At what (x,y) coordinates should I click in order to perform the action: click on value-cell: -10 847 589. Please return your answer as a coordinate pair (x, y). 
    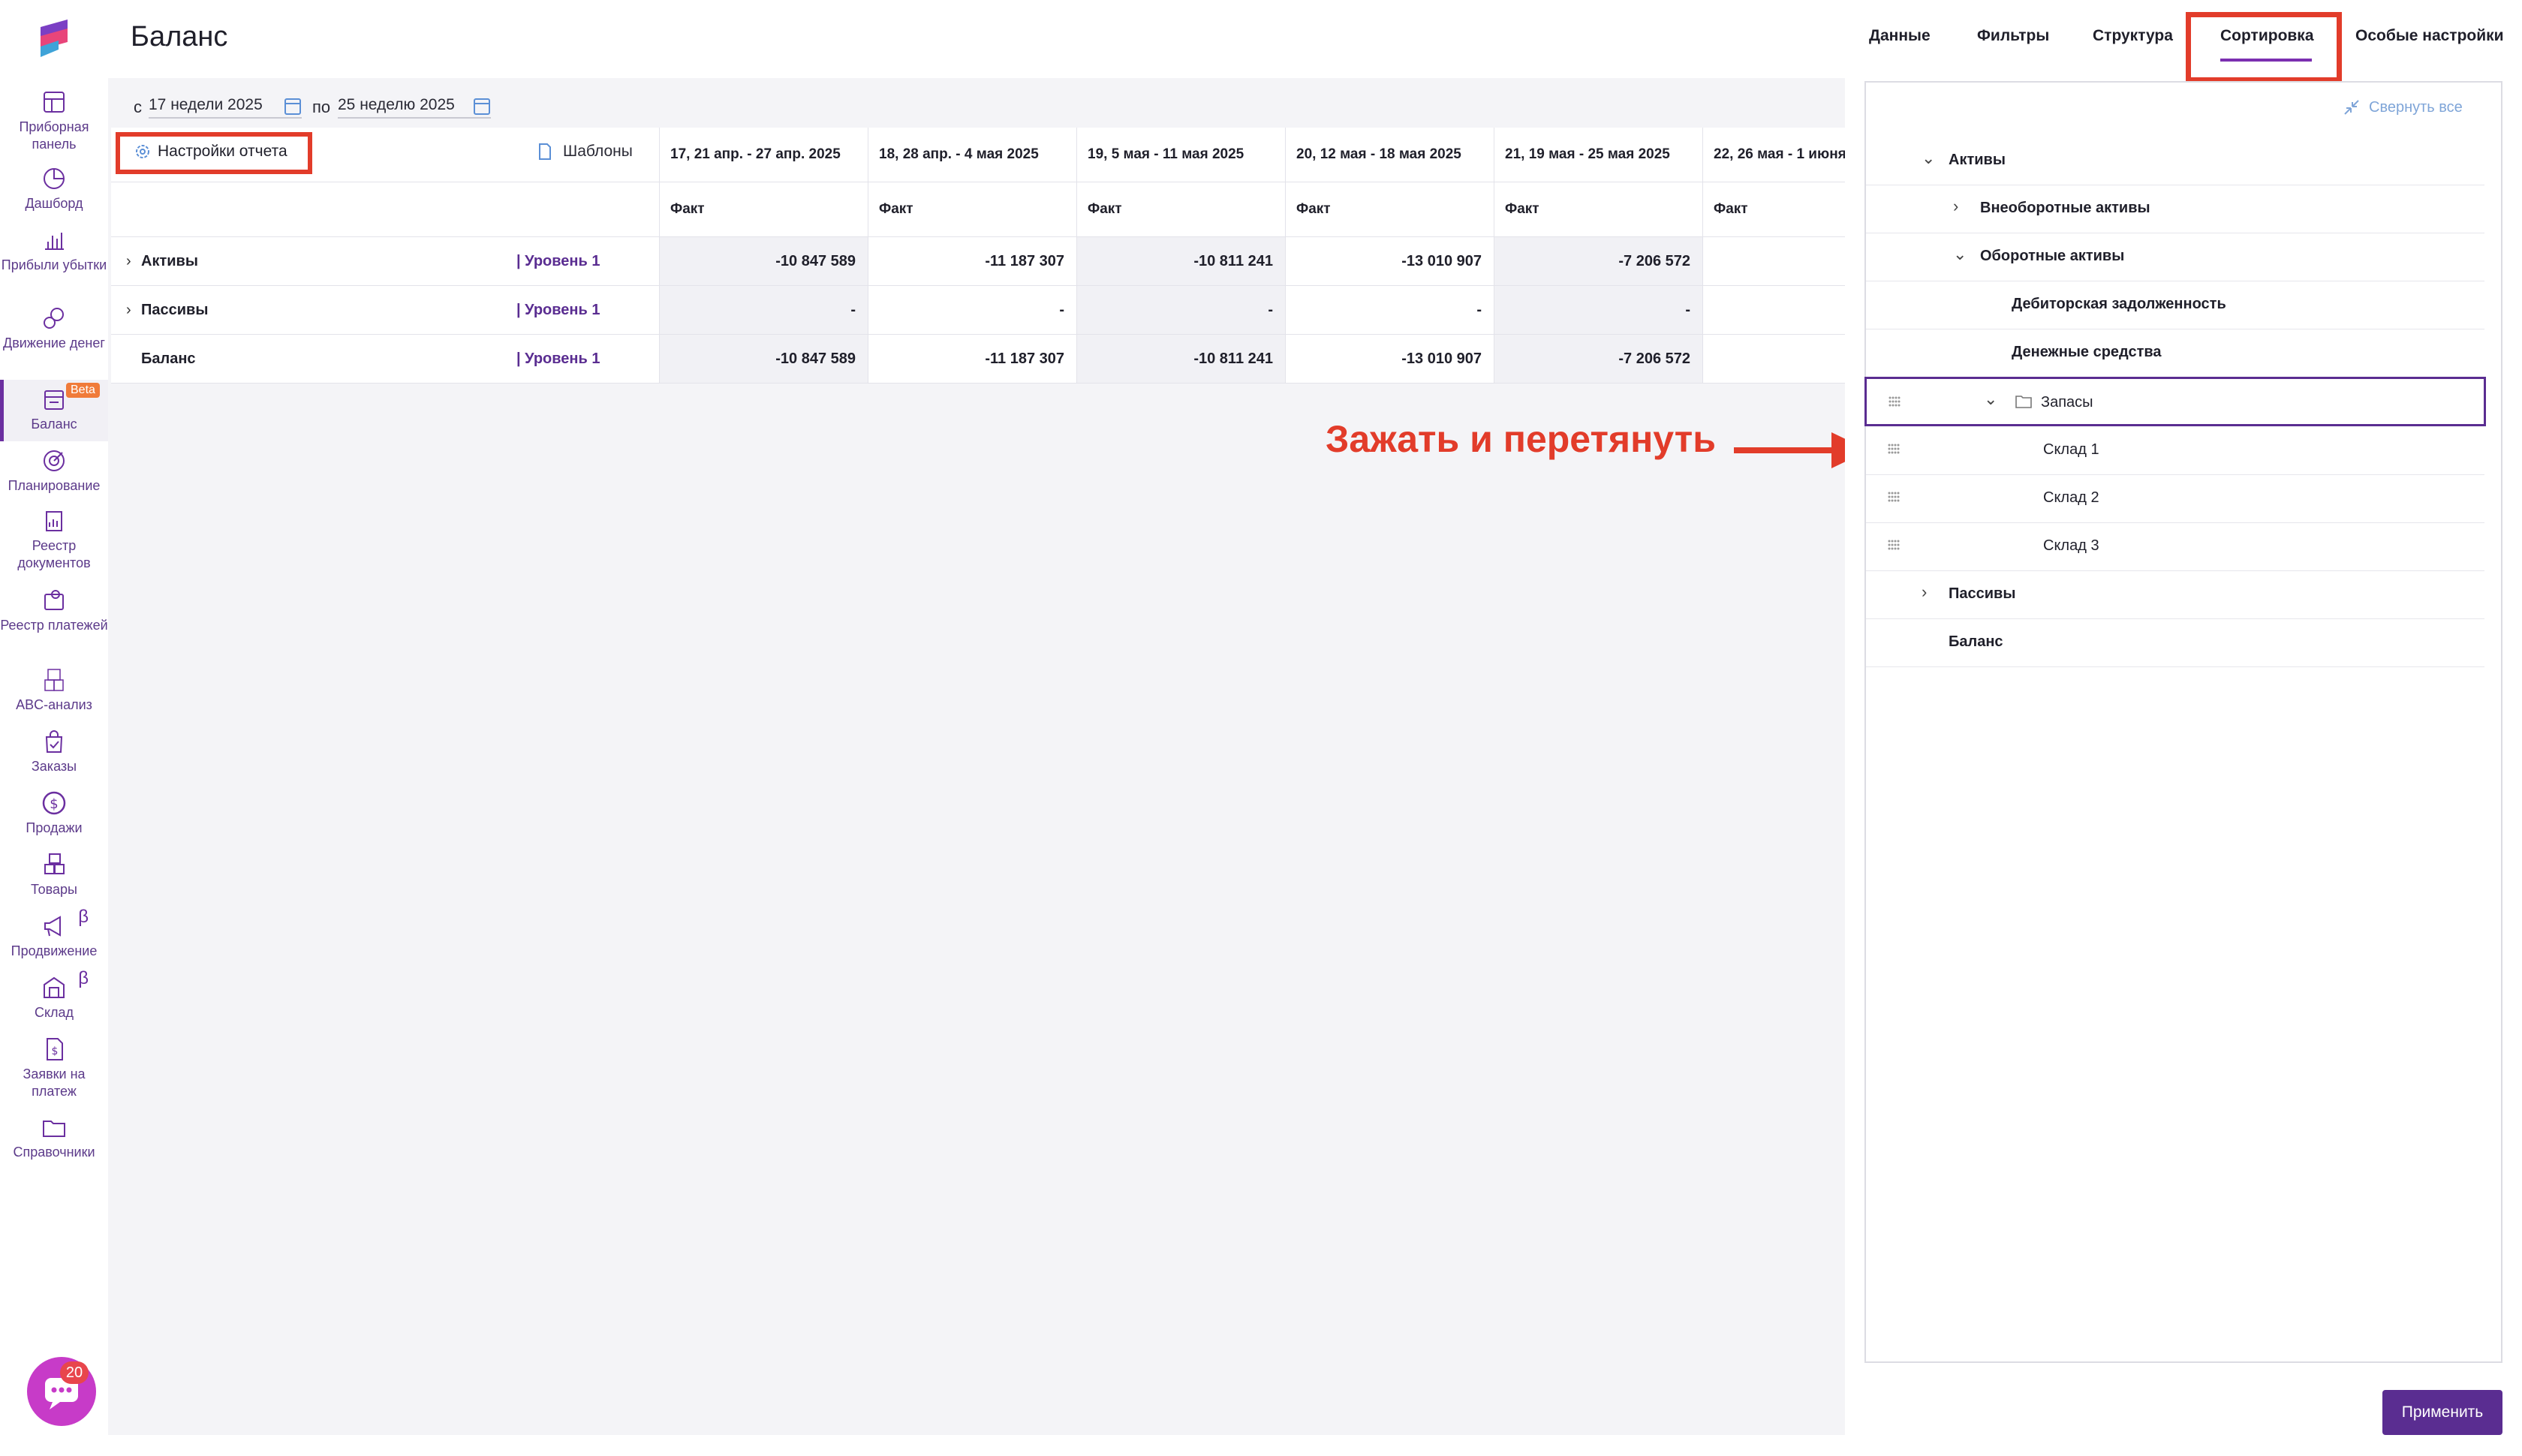
    Looking at the image, I should click on (763, 261).